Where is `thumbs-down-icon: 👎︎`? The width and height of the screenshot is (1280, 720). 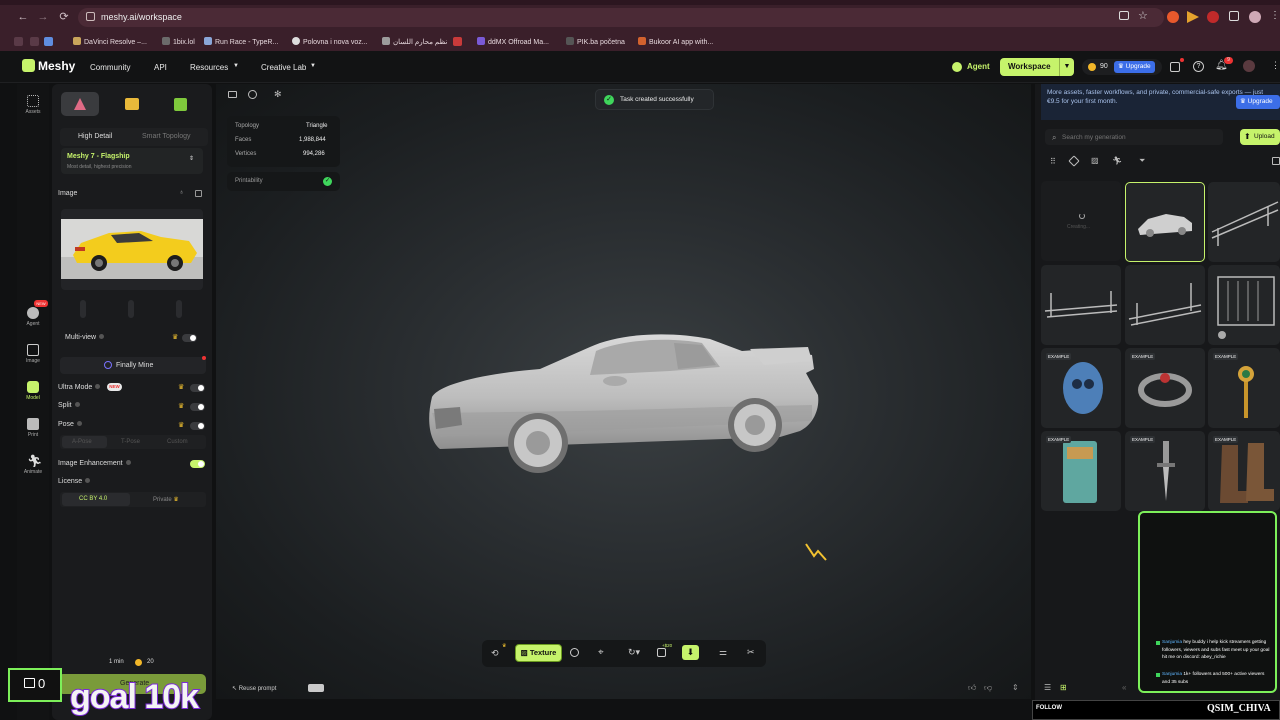 thumbs-down-icon: 👎︎ is located at coordinates (988, 688).